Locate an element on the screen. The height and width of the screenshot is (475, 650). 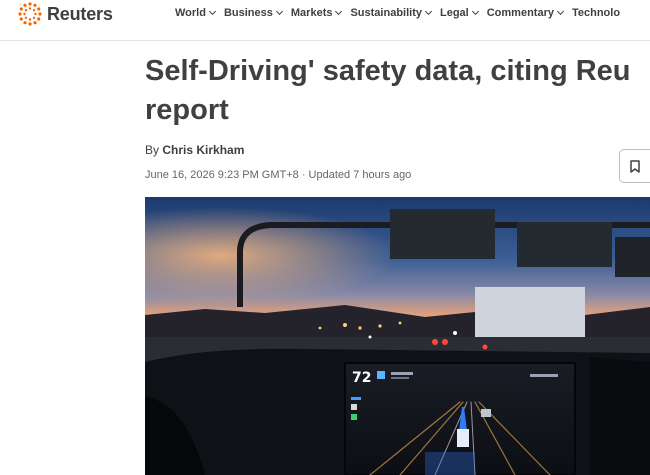
nav-item-legal: Legal is located at coordinates (459, 13).